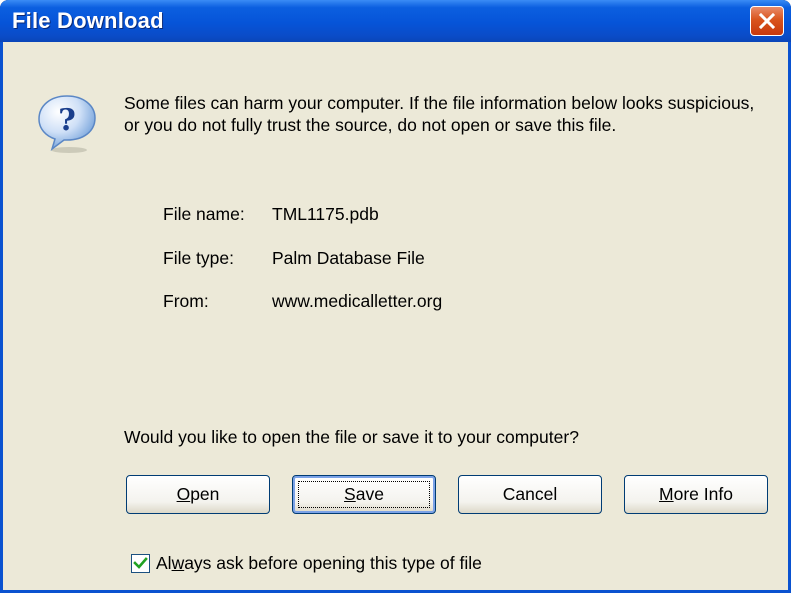 The height and width of the screenshot is (593, 791). I want to click on window-title: File Download, so click(88, 20).